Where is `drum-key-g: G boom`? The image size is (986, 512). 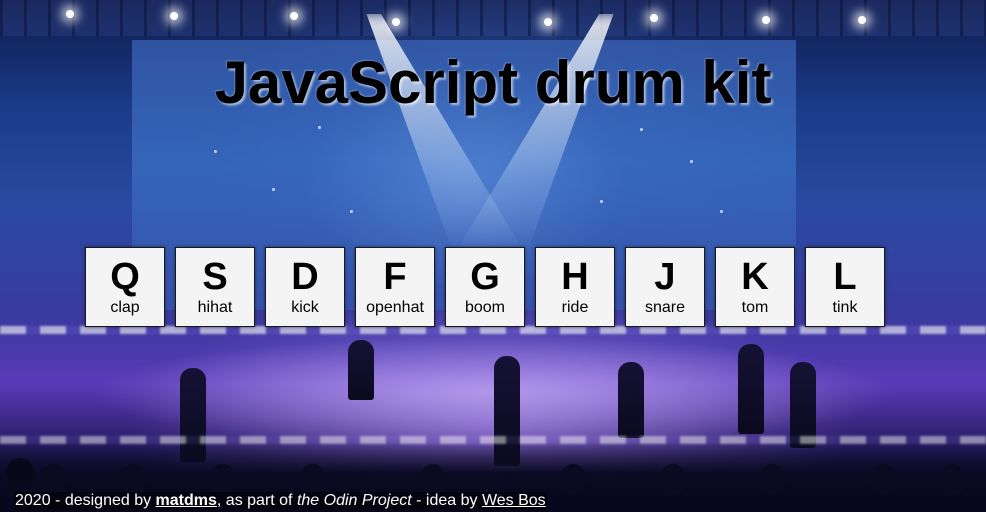
drum-key-g: G boom is located at coordinates (485, 287).